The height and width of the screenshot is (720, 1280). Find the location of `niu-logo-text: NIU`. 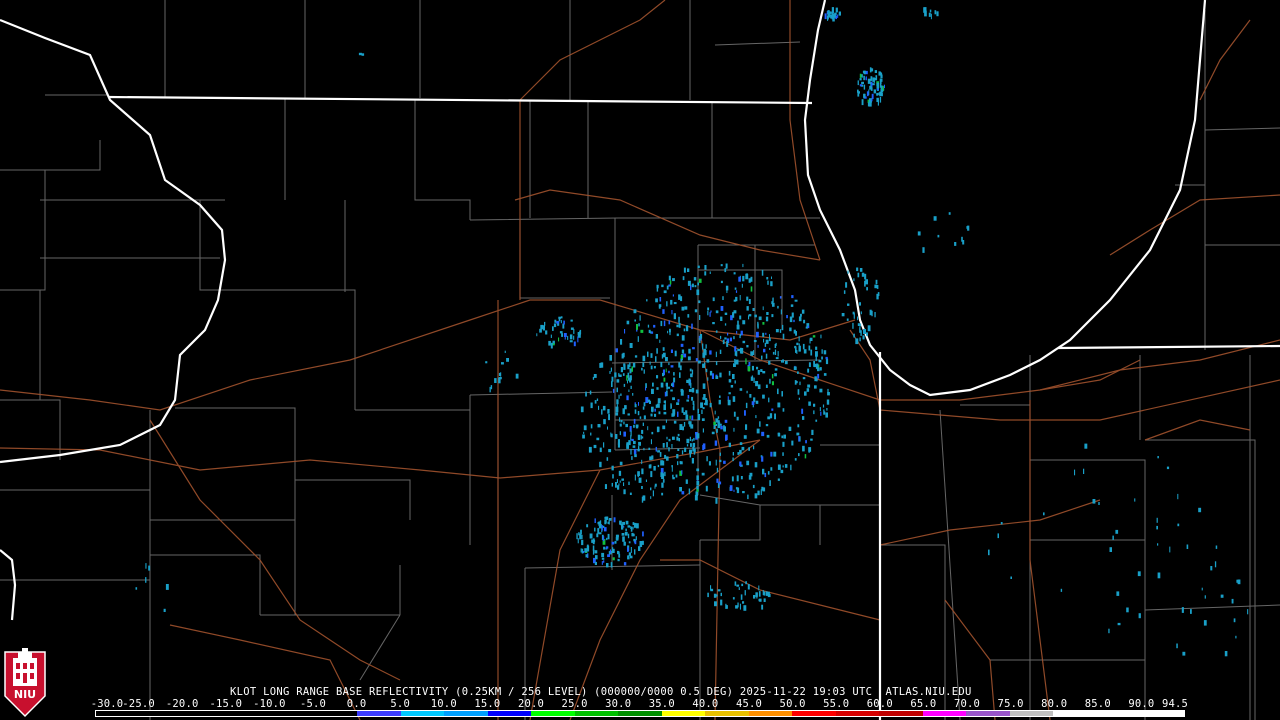

niu-logo-text: NIU is located at coordinates (25, 694).